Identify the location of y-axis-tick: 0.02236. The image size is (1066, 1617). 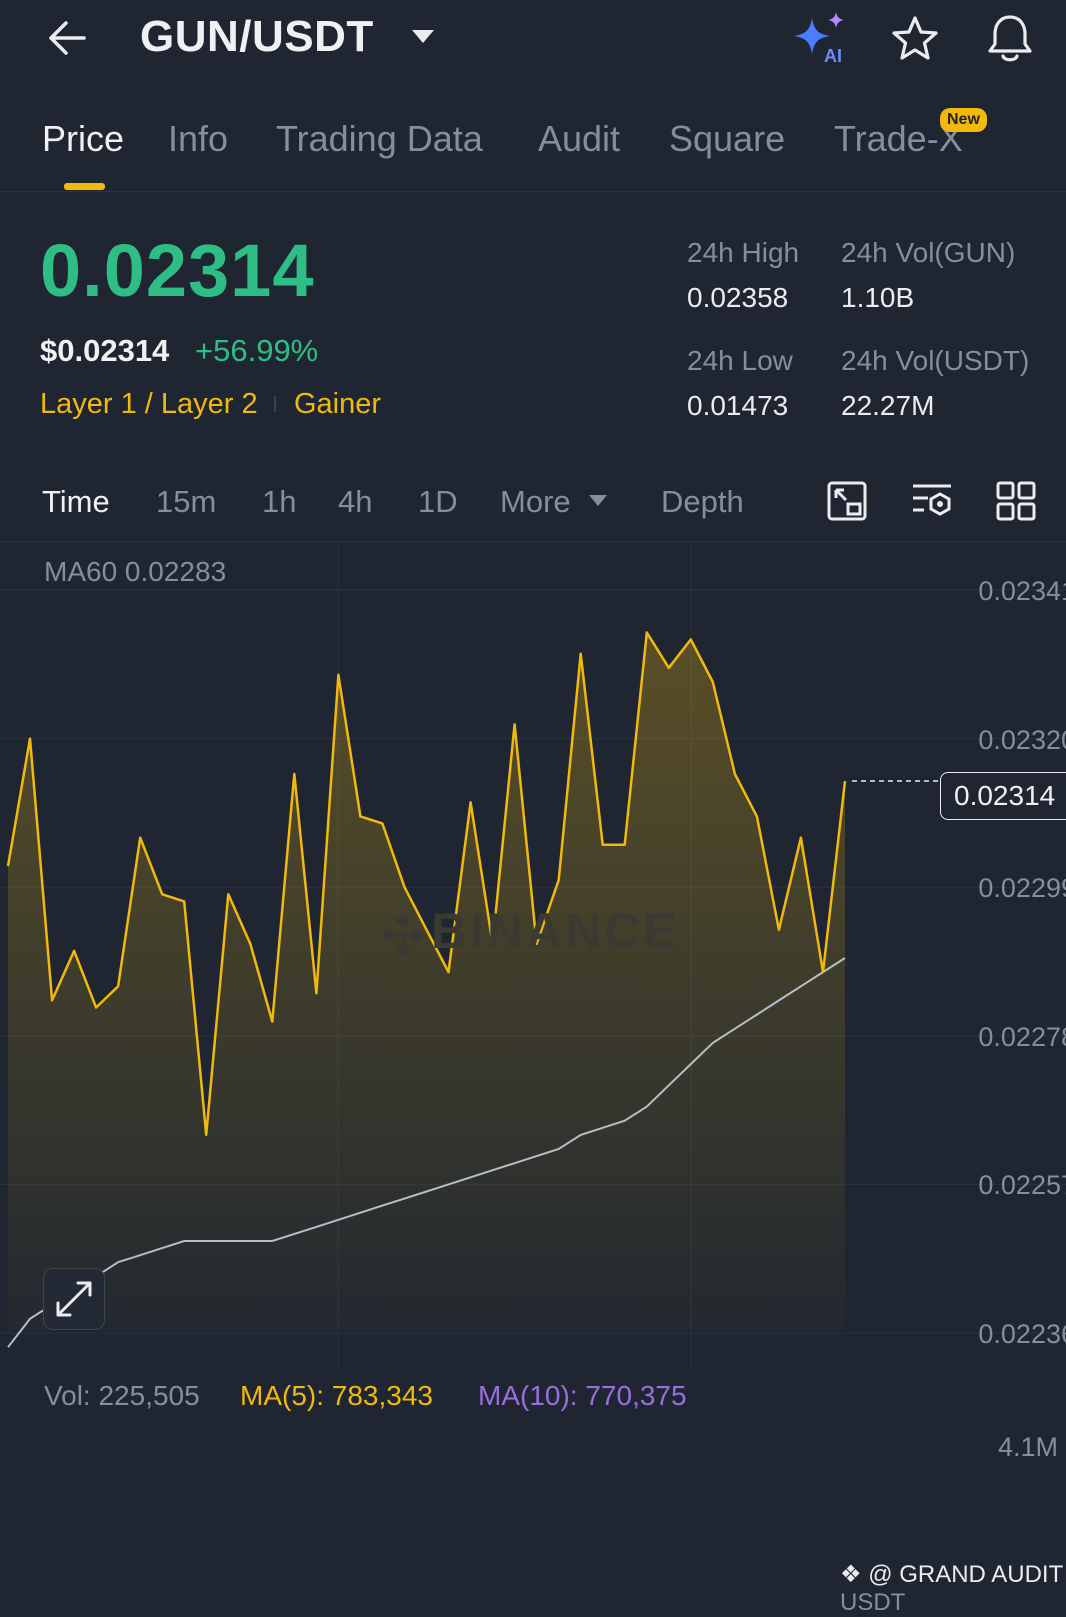
(1022, 1334).